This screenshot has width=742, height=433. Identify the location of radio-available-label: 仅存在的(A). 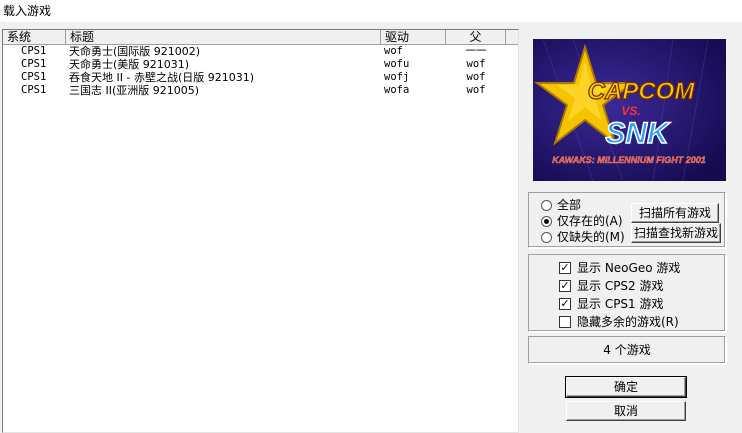
(590, 221).